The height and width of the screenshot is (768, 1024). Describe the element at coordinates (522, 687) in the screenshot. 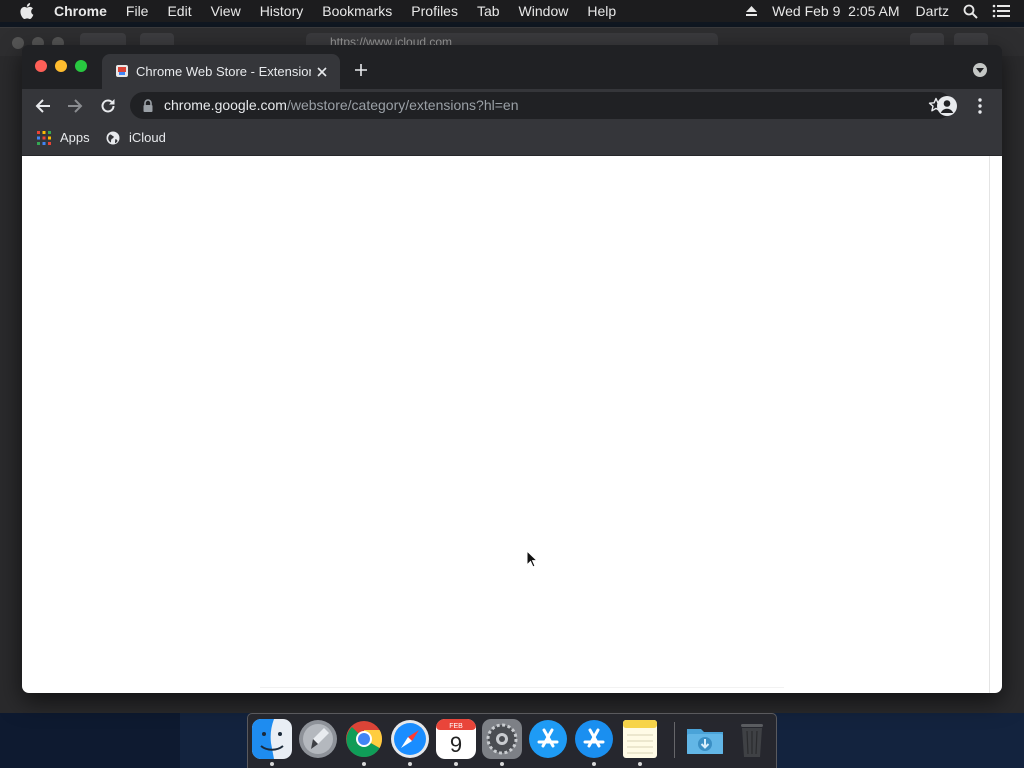

I see `content-divider` at that location.